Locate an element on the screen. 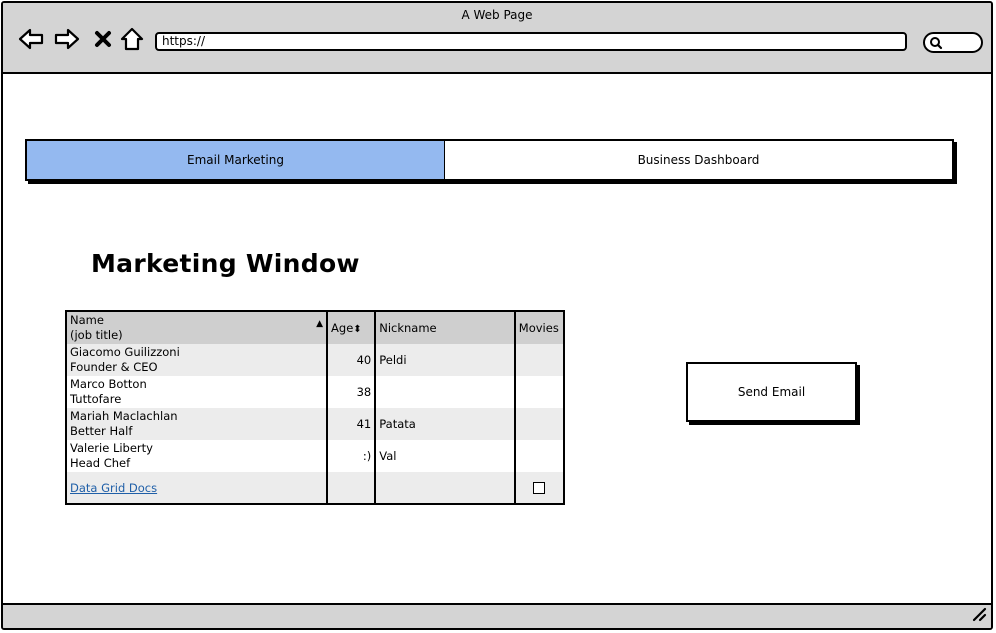 The width and height of the screenshot is (996, 633). cell-name: Valerie Liberty Head Chef is located at coordinates (197, 456).